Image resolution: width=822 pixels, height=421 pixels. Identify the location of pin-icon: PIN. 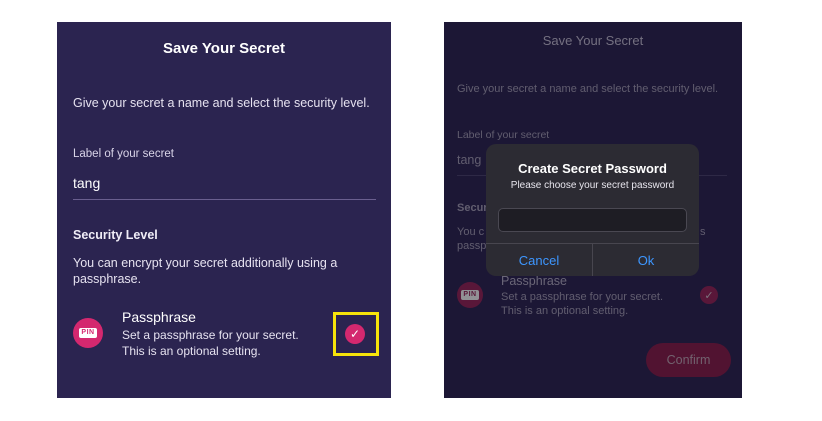
(88, 333).